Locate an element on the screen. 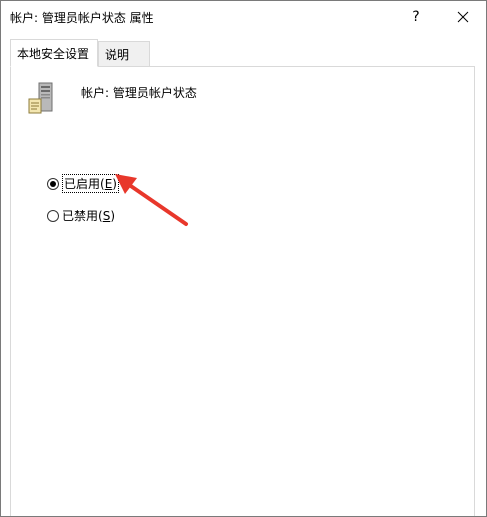  tab-label: 本地安全设置 is located at coordinates (53, 54).